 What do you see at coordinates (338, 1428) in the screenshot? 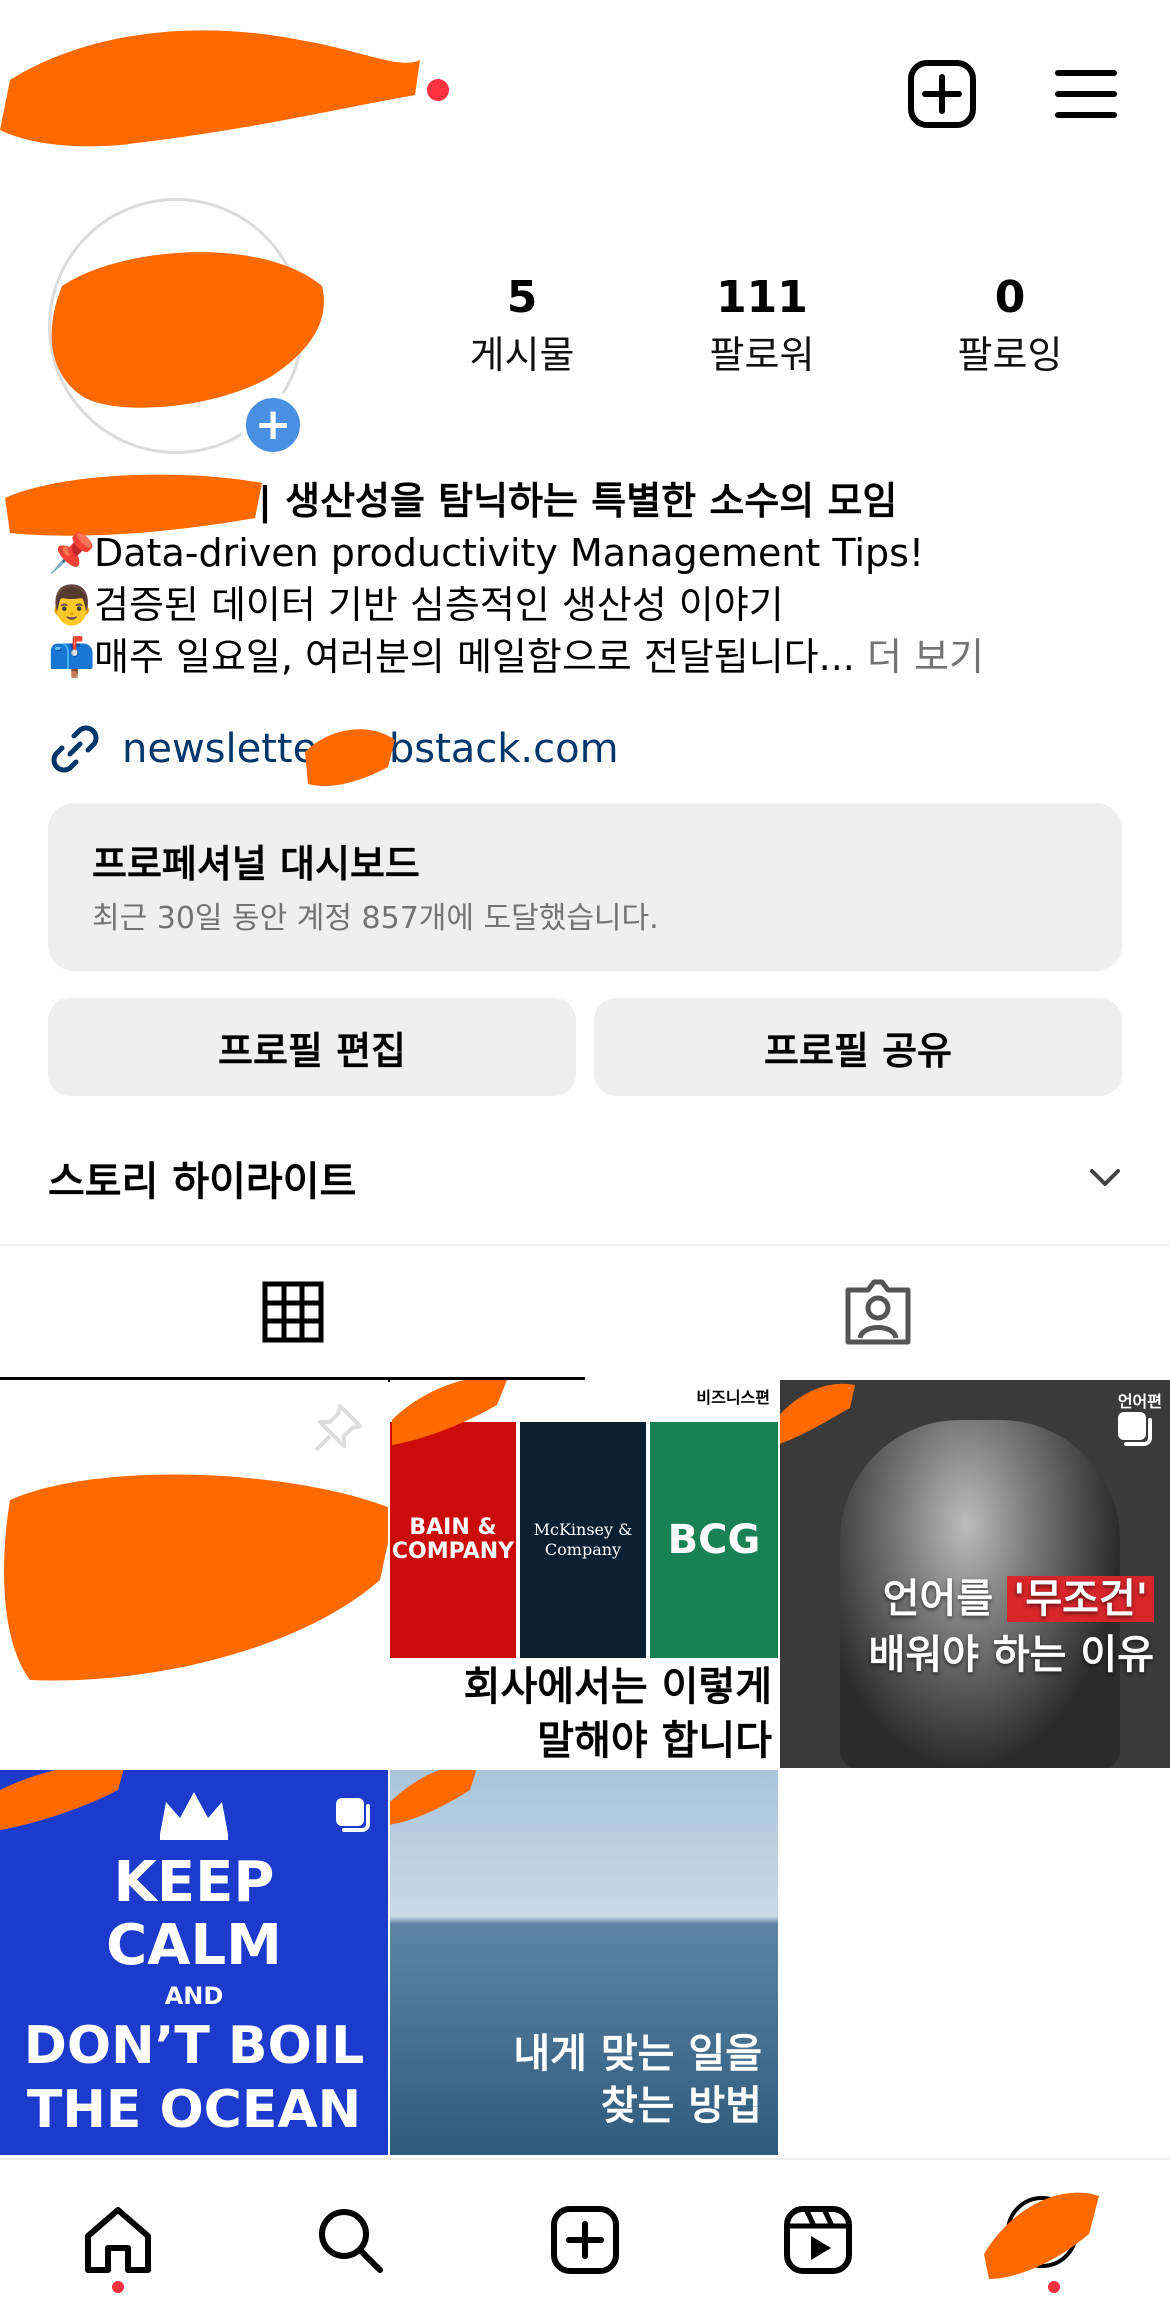
I see `pin-icon` at bounding box center [338, 1428].